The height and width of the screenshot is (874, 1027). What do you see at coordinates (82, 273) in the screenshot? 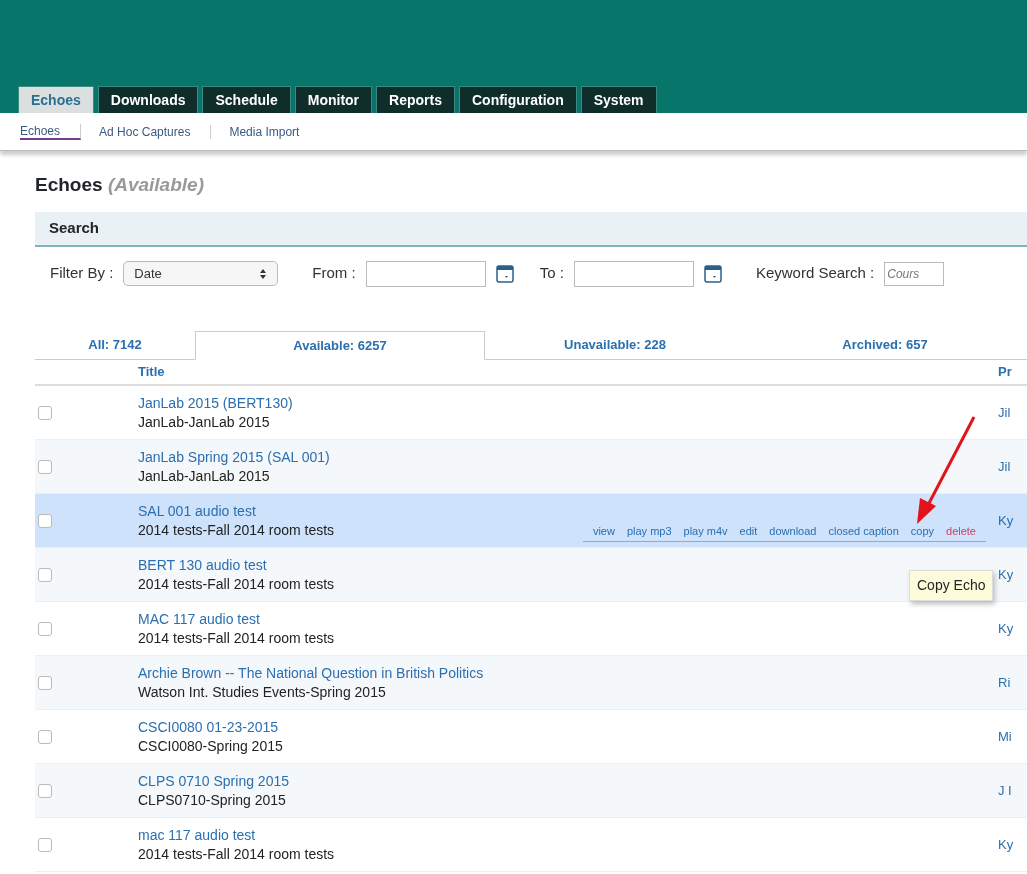
I see `filter-label: Filter By :` at bounding box center [82, 273].